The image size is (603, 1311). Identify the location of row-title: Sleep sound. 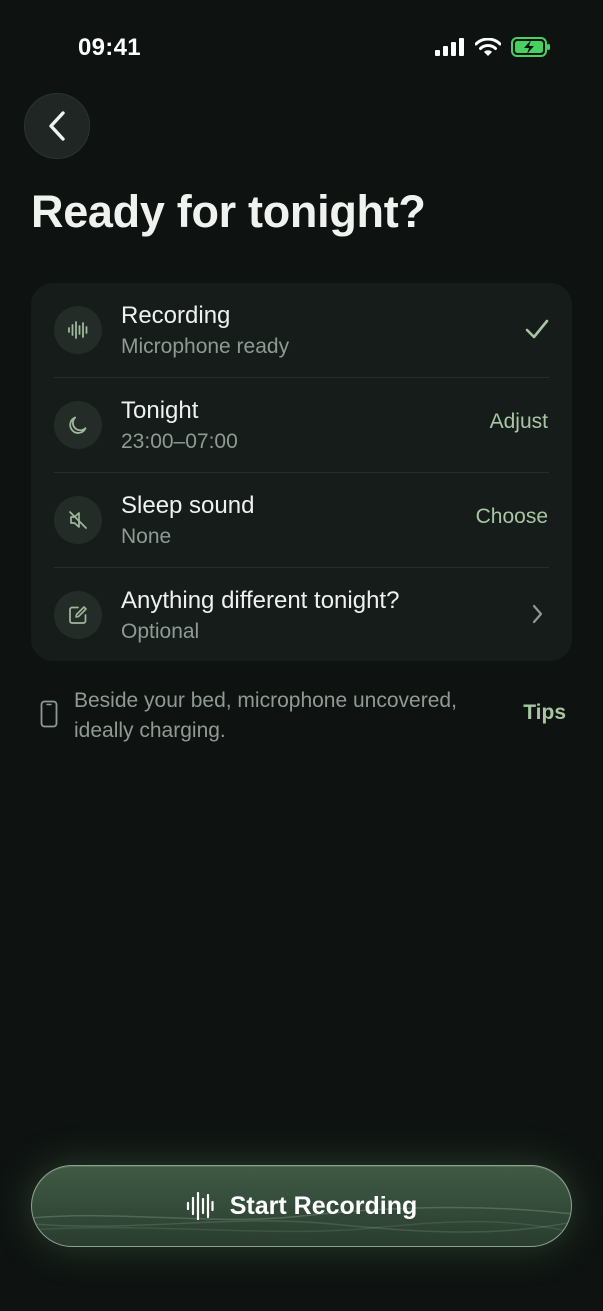
(188, 505).